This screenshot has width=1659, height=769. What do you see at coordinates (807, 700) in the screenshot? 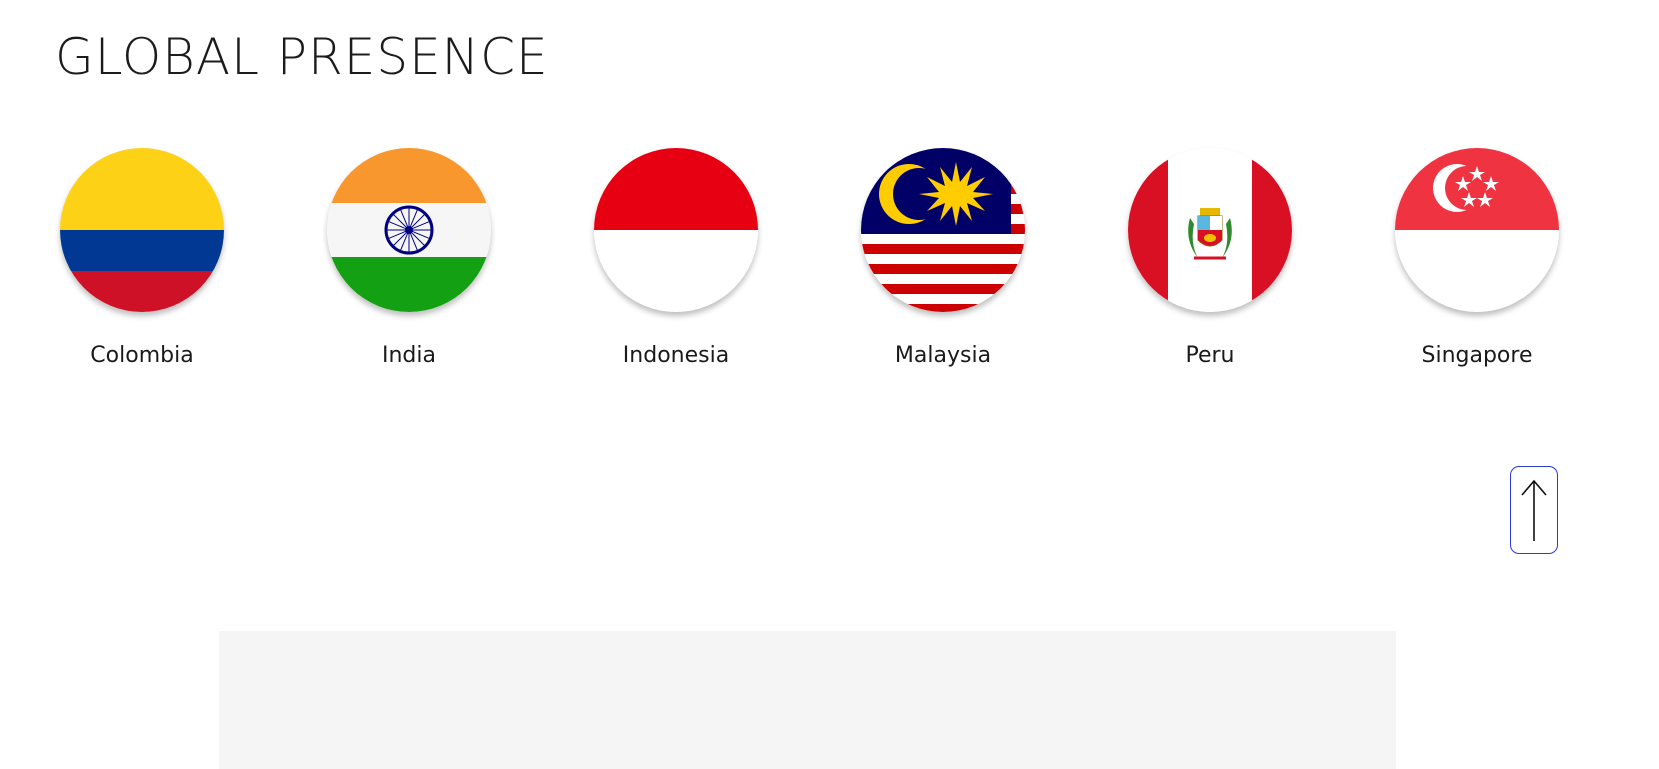
I see `content-panel` at bounding box center [807, 700].